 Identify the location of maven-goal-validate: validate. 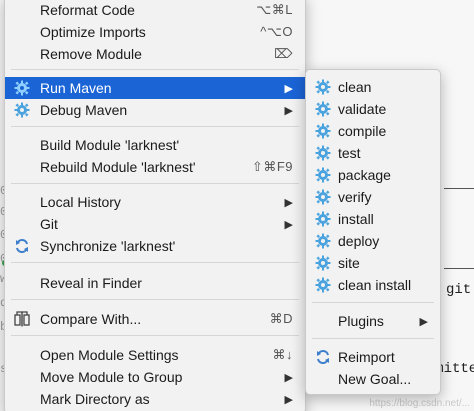
(373, 109).